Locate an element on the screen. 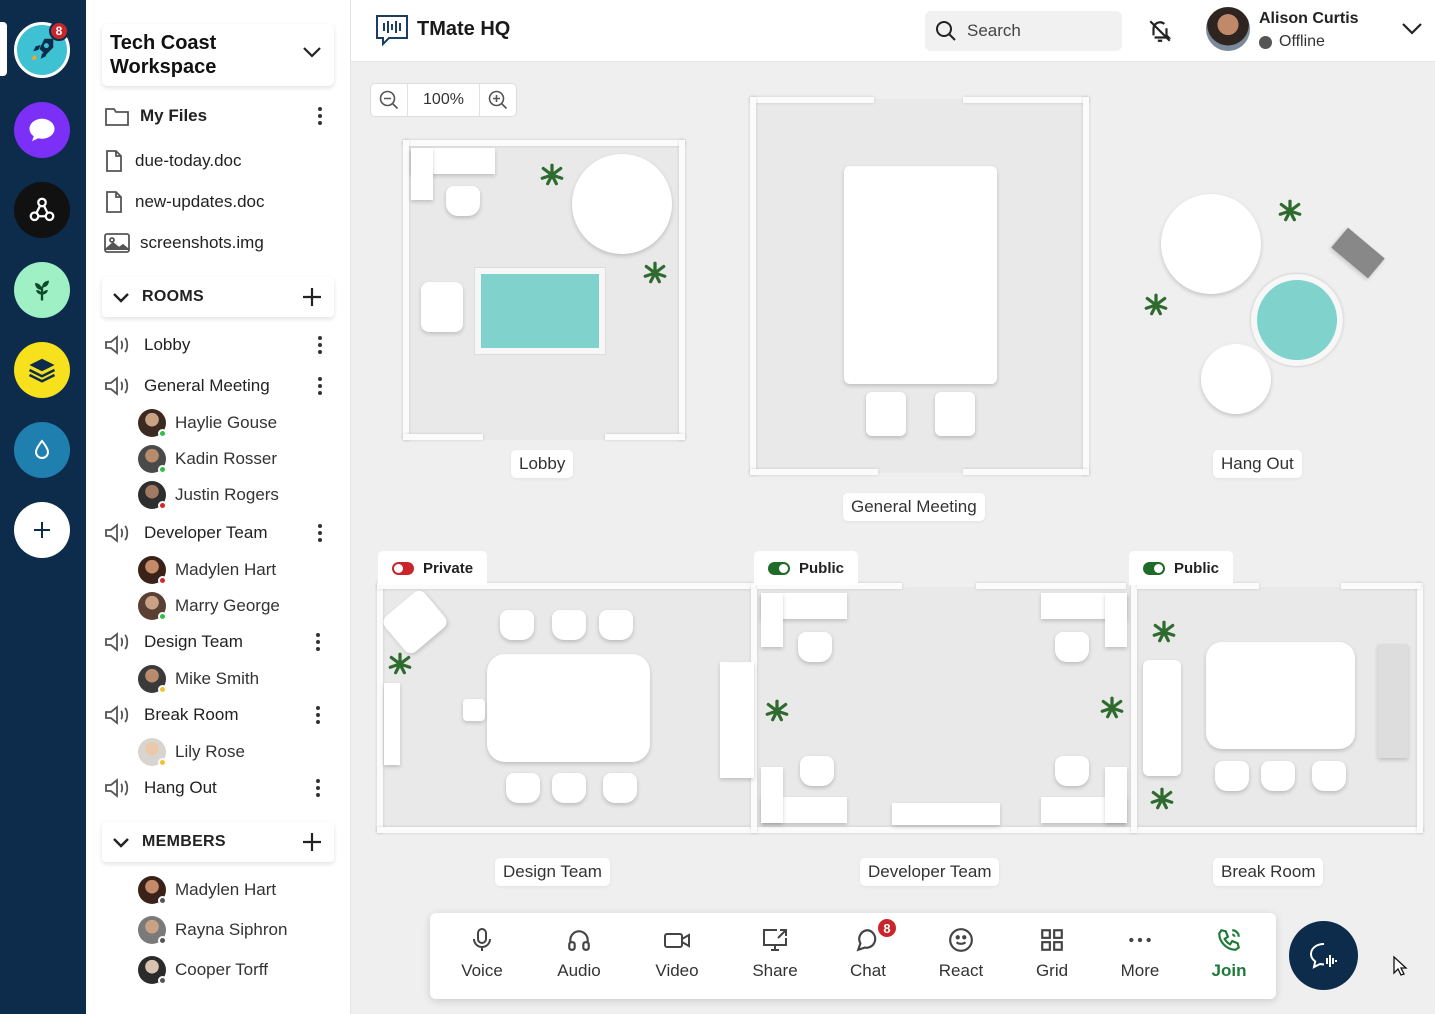 Image resolution: width=1435 pixels, height=1014 pixels. share-button: Share is located at coordinates (775, 958).